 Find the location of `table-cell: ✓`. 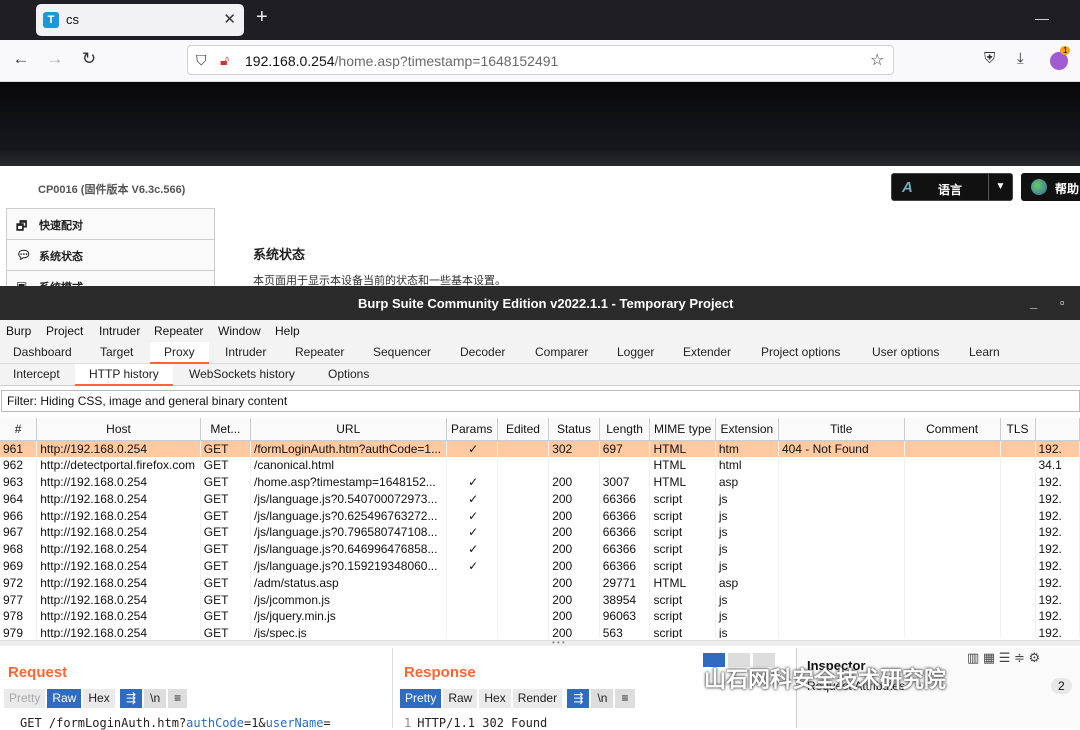

table-cell: ✓ is located at coordinates (472, 499).